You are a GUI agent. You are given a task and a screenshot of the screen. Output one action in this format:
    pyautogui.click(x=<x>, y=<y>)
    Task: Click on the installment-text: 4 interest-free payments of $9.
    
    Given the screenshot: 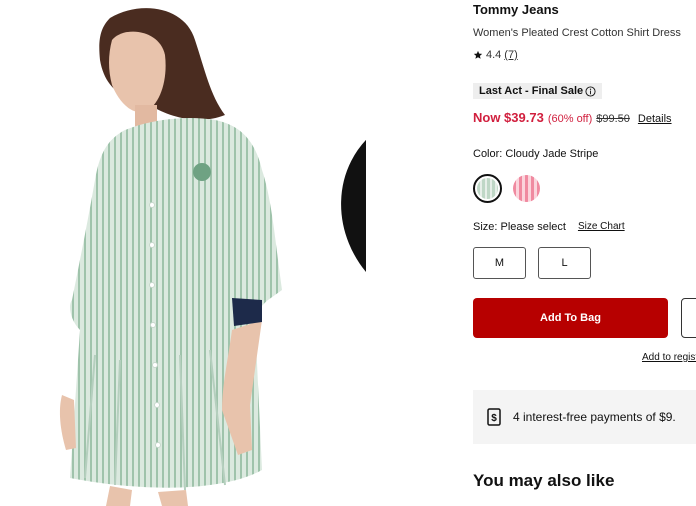 What is the action you would take?
    pyautogui.click(x=594, y=417)
    